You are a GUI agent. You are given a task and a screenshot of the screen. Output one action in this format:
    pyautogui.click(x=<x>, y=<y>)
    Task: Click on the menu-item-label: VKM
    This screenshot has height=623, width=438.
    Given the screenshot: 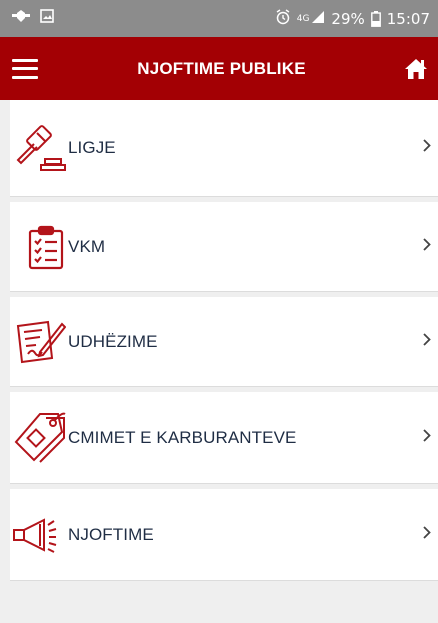 What is the action you would take?
    pyautogui.click(x=87, y=246)
    